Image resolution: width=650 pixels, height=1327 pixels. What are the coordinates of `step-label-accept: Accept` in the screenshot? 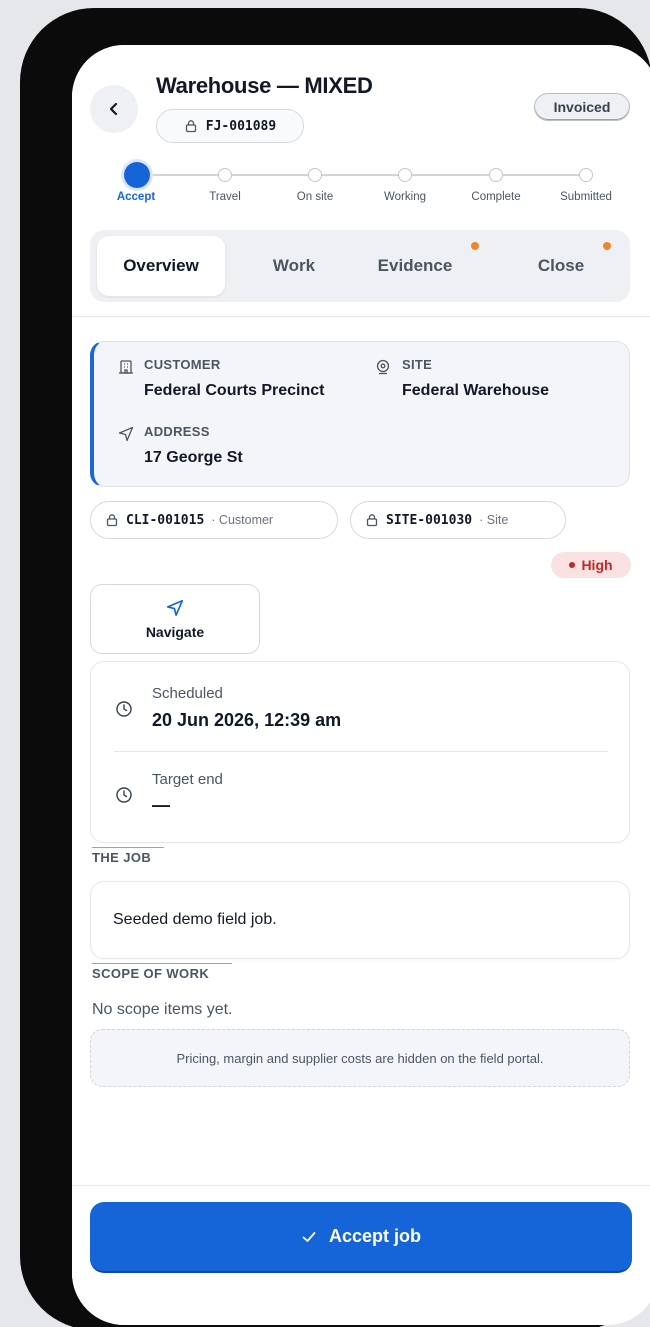 It's located at (136, 197).